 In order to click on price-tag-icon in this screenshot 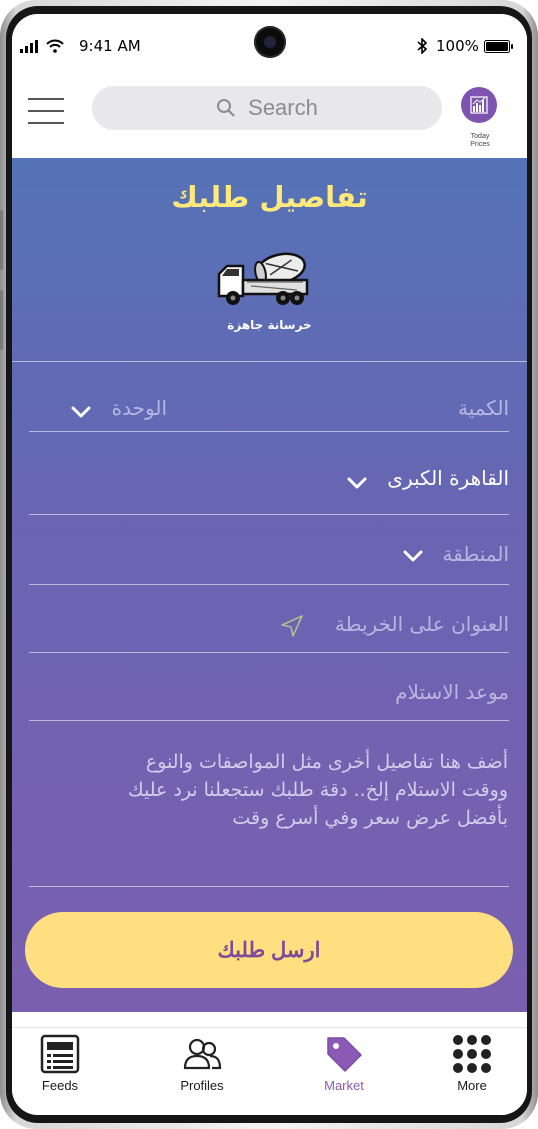, I will do `click(344, 1054)`.